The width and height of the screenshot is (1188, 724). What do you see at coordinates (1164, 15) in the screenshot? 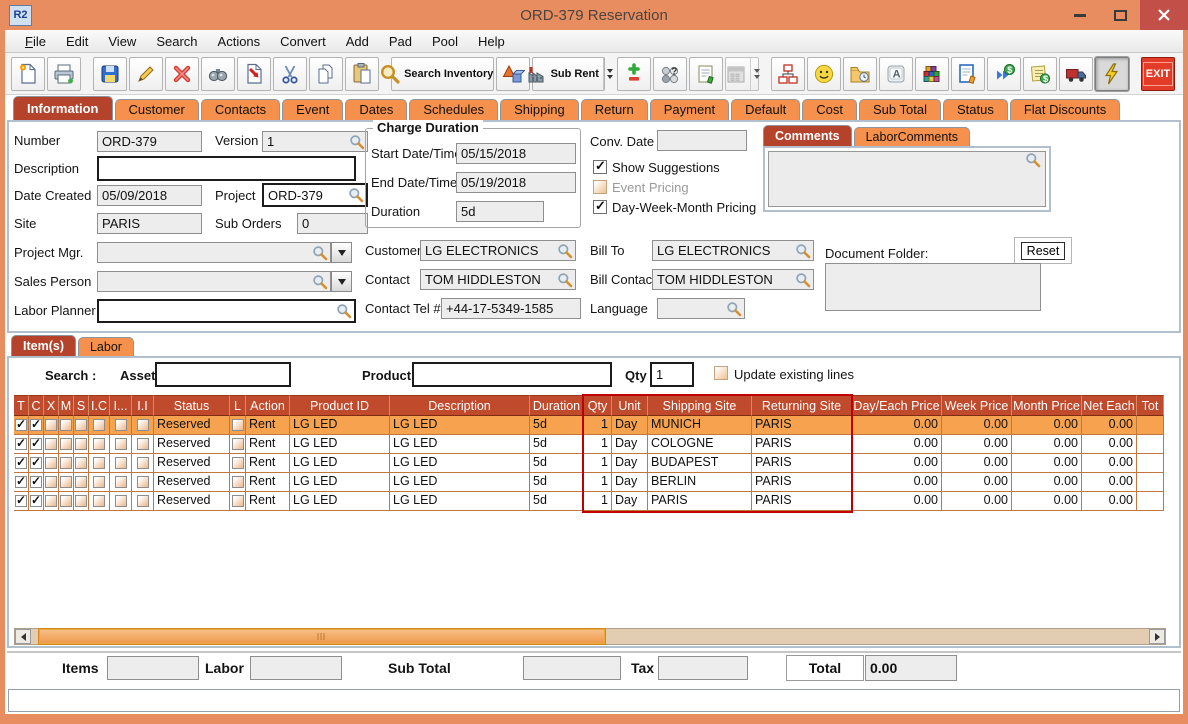
I see `close-button` at bounding box center [1164, 15].